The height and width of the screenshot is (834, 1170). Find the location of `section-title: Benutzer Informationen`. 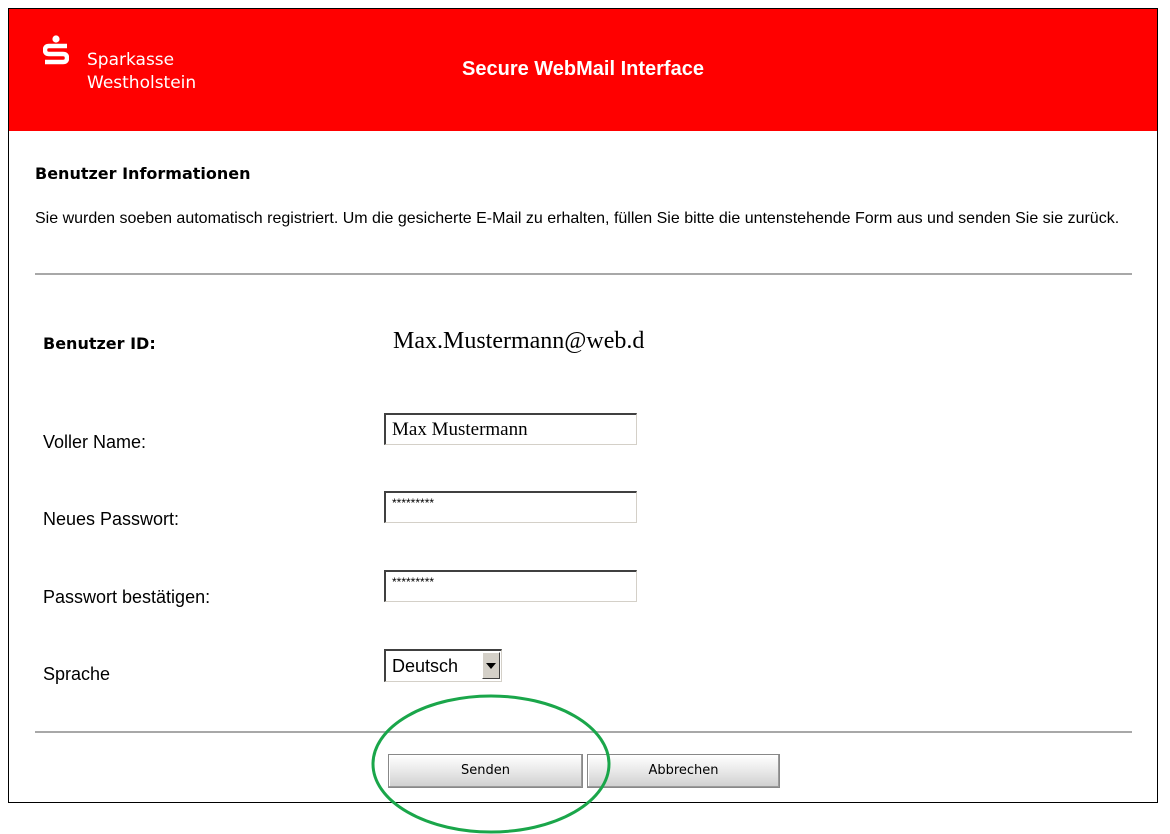

section-title: Benutzer Informationen is located at coordinates (143, 173).